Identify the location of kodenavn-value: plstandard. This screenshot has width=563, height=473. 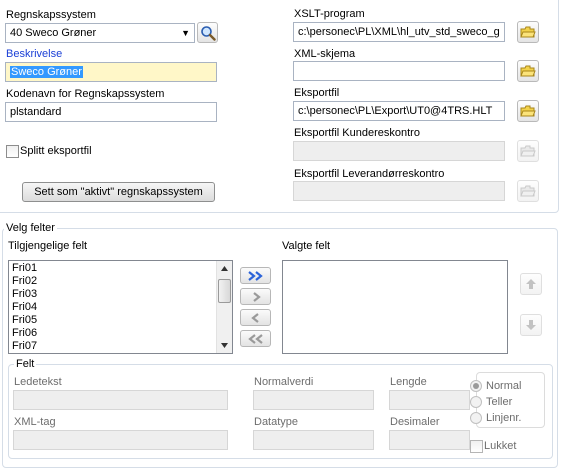
(36, 112).